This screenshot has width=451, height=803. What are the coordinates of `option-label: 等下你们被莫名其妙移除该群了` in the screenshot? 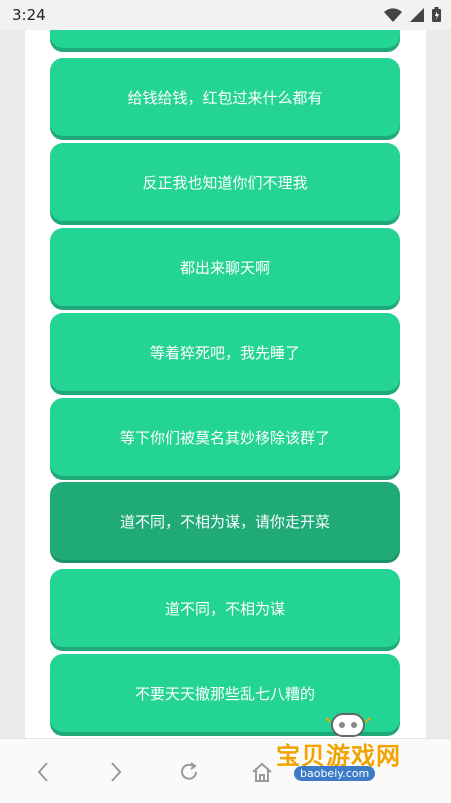 It's located at (224, 437).